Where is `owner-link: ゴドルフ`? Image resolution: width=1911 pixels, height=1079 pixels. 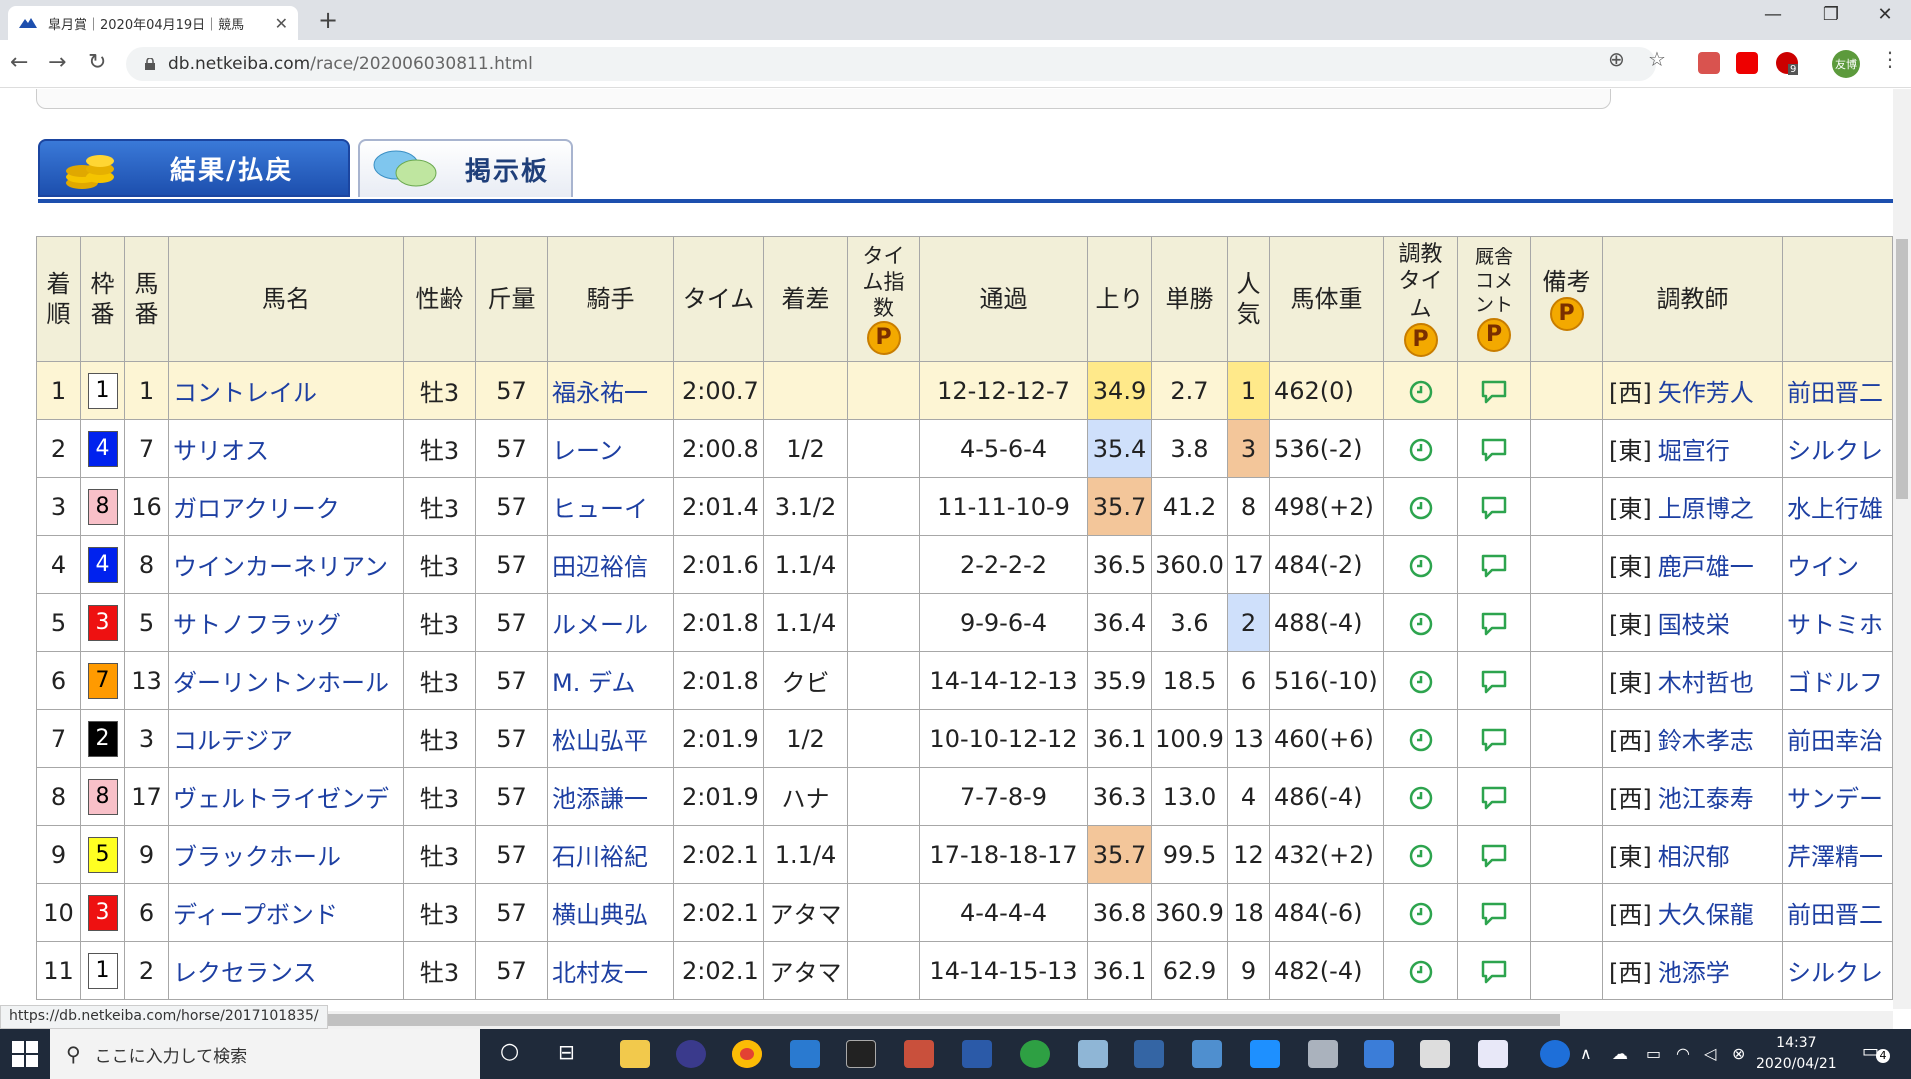
owner-link: ゴドルフ is located at coordinates (1837, 680).